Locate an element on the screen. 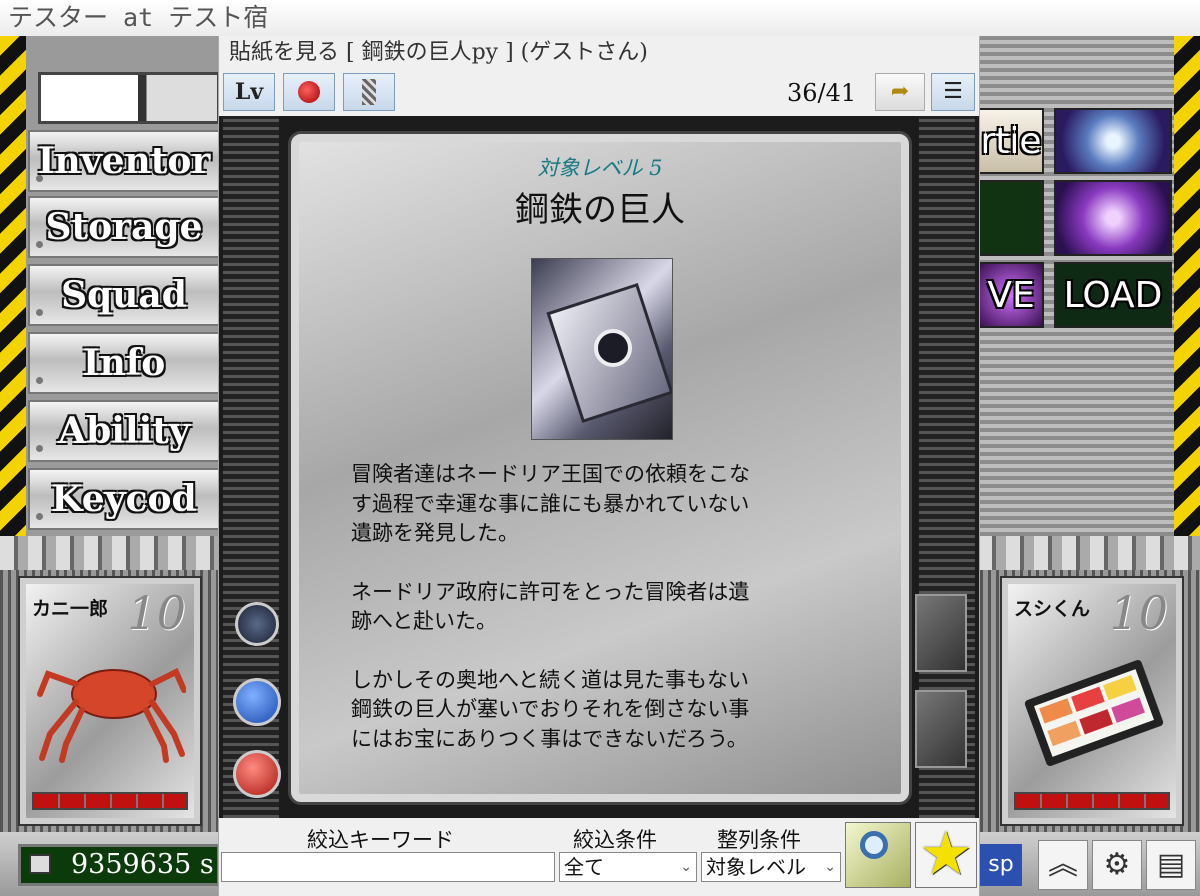 The width and height of the screenshot is (1200, 896). favorite-button: ★ is located at coordinates (946, 855).